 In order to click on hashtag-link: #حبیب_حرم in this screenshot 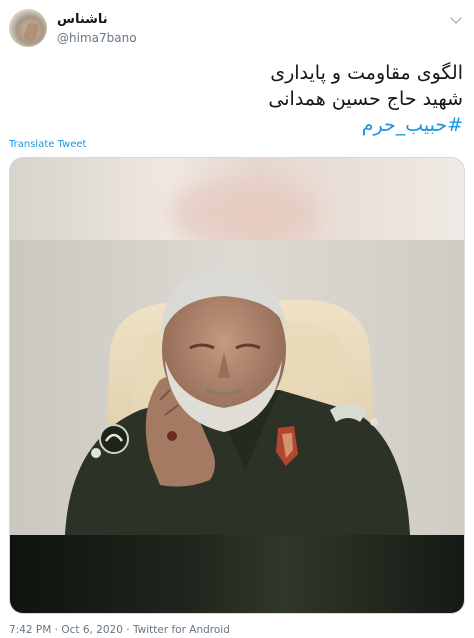, I will do `click(243, 125)`.